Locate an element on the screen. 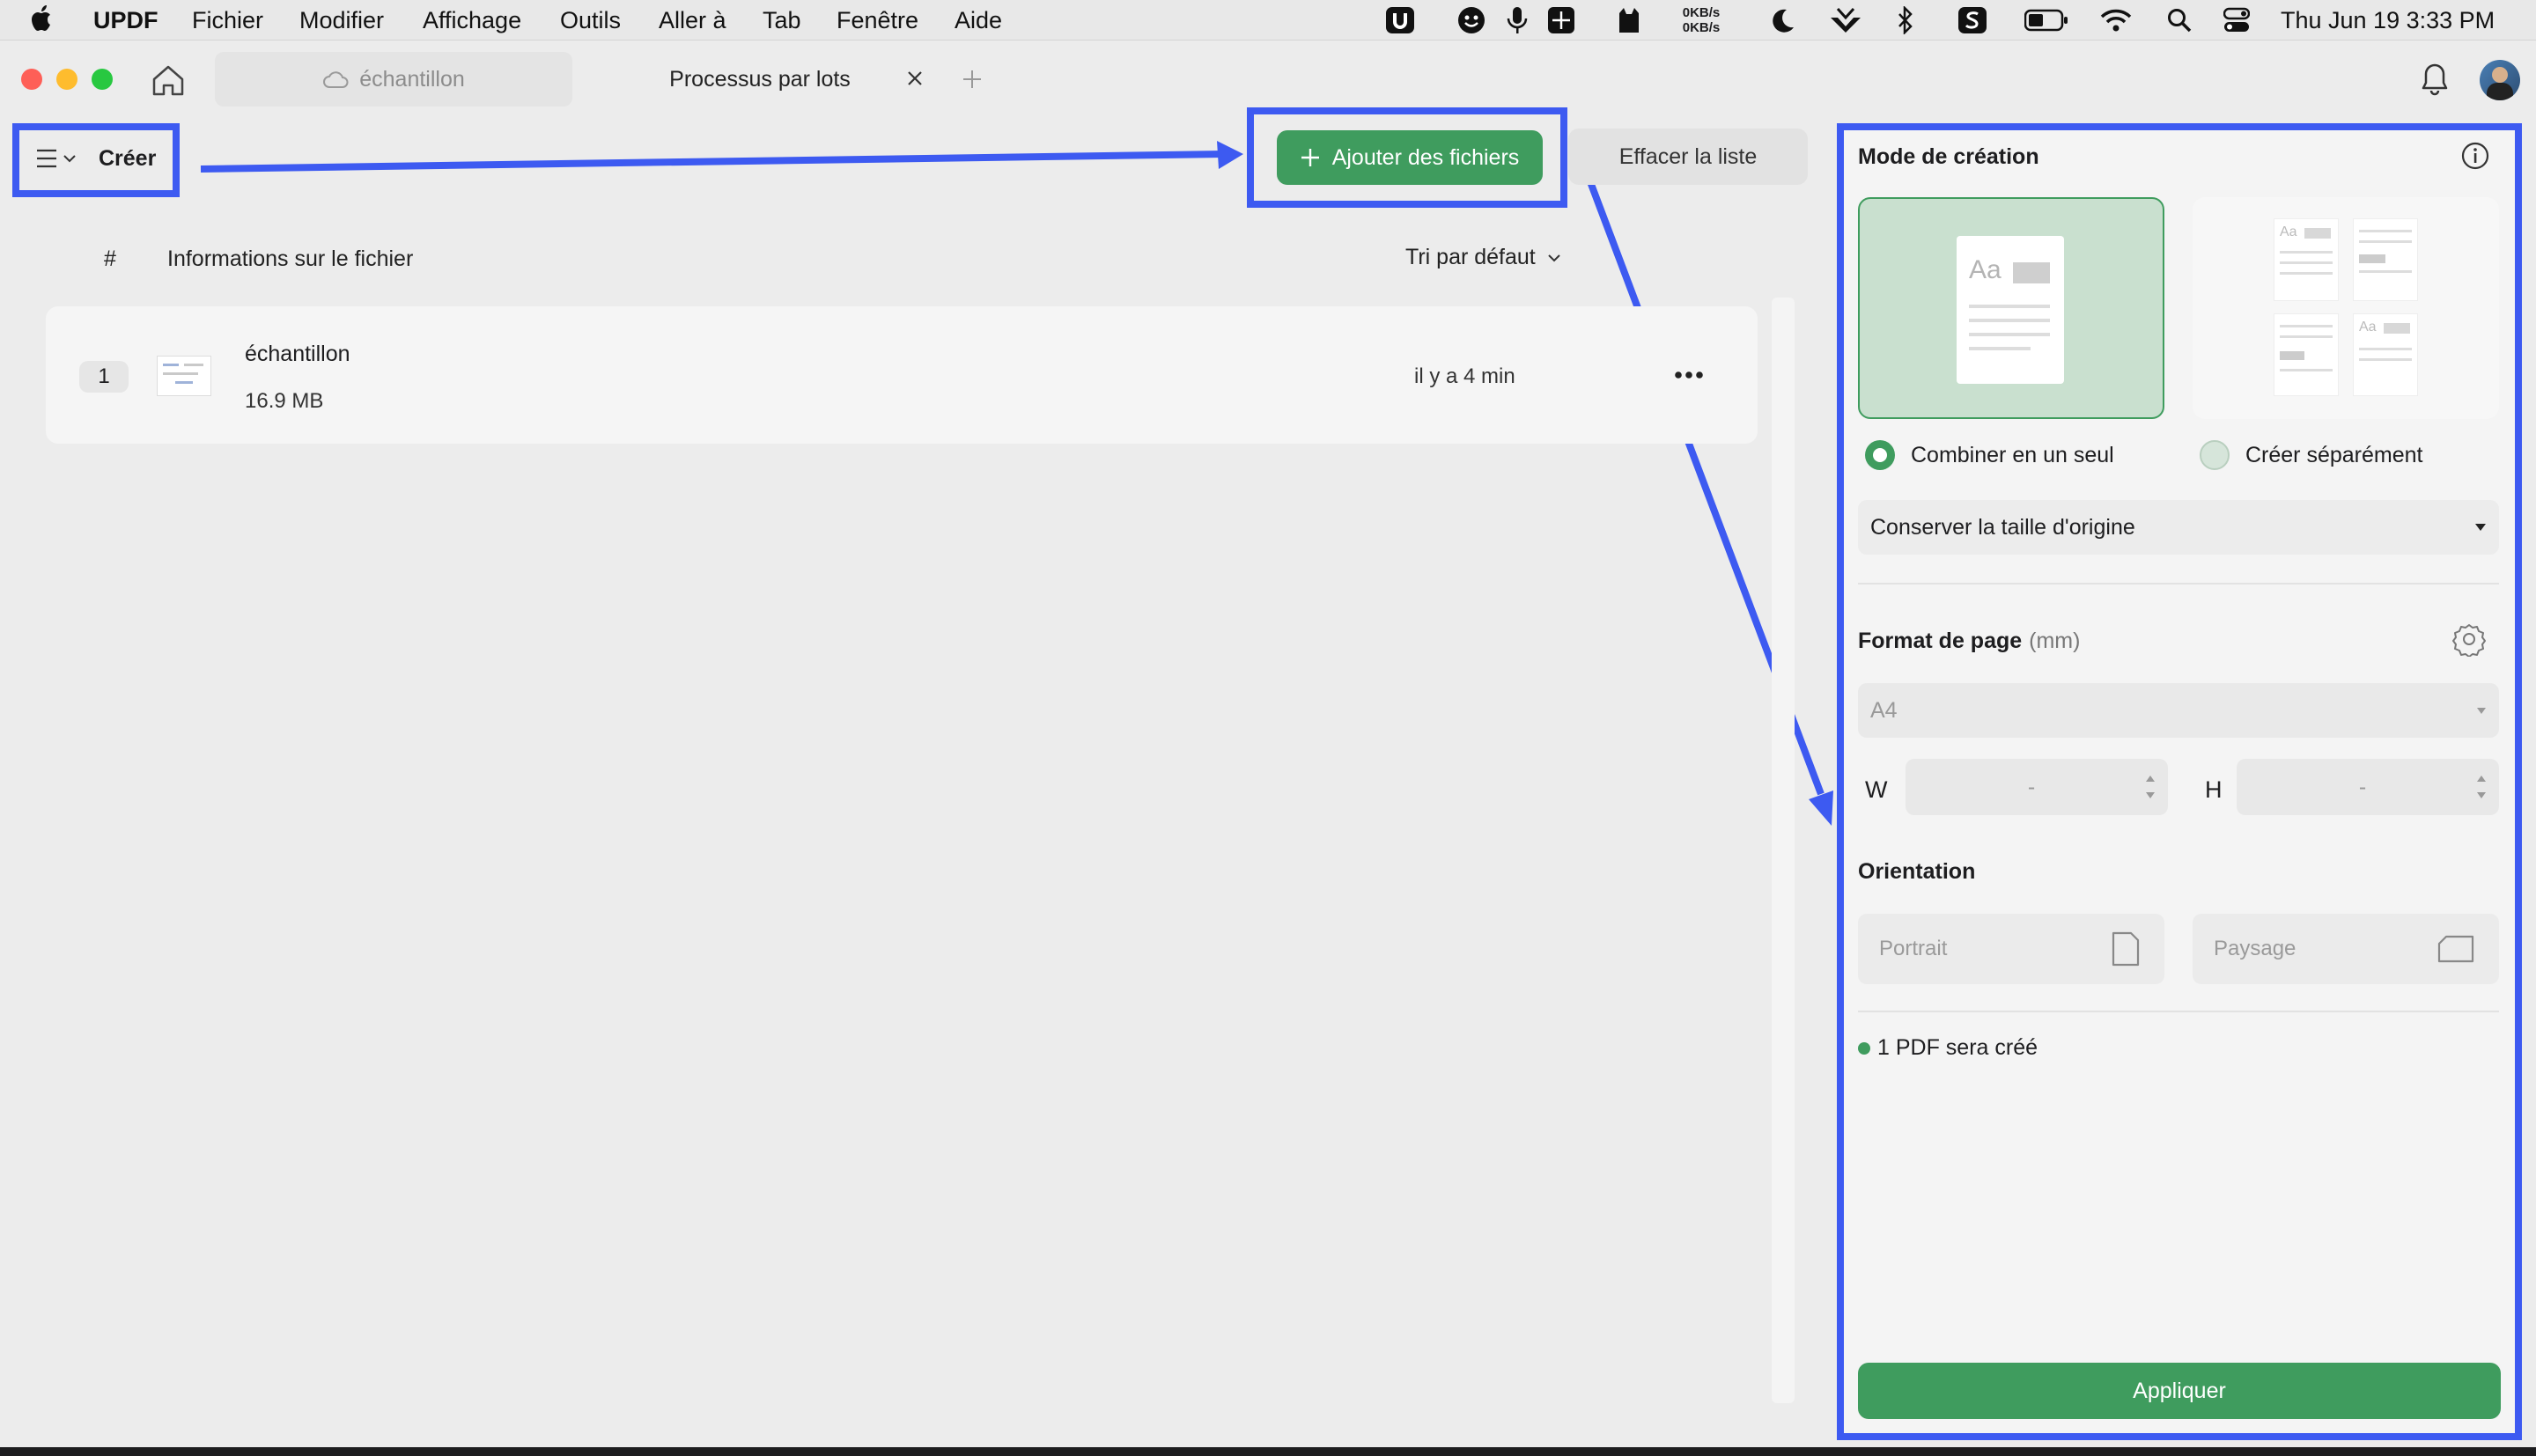 The image size is (2536, 1456). file-row: 1 échantillon 16.9 MB il y a 4 min is located at coordinates (902, 375).